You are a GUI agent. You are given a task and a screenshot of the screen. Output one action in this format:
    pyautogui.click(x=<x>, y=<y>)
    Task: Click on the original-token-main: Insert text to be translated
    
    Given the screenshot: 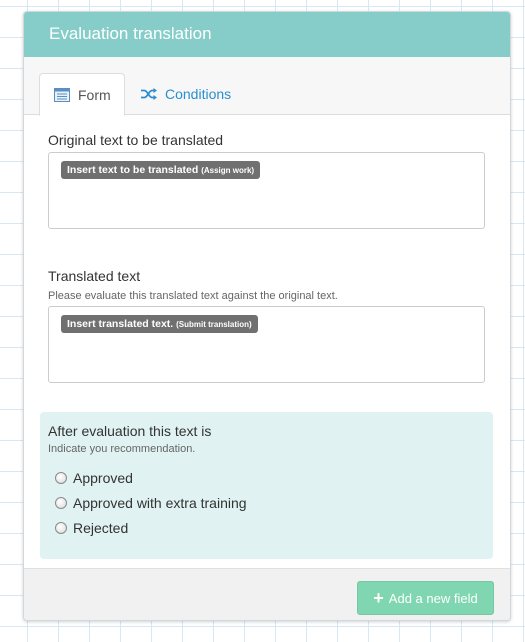 What is the action you would take?
    pyautogui.click(x=133, y=170)
    